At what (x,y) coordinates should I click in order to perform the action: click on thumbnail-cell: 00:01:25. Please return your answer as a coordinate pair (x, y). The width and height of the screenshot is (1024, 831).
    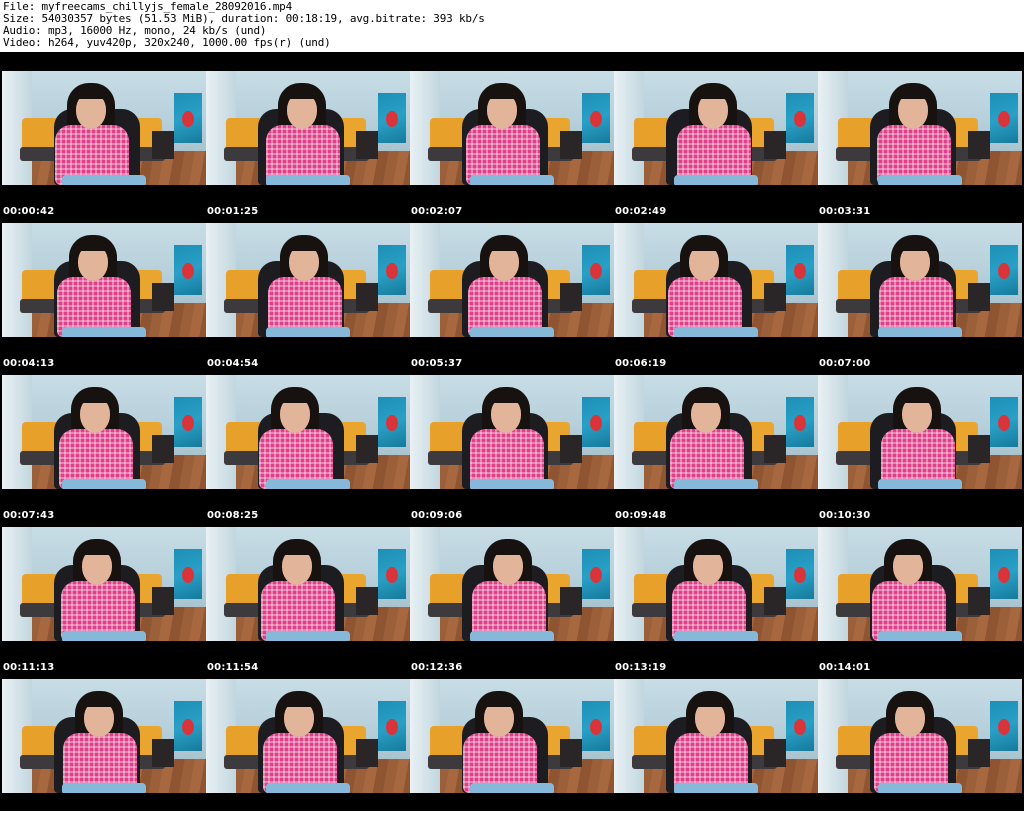
    Looking at the image, I should click on (308, 147).